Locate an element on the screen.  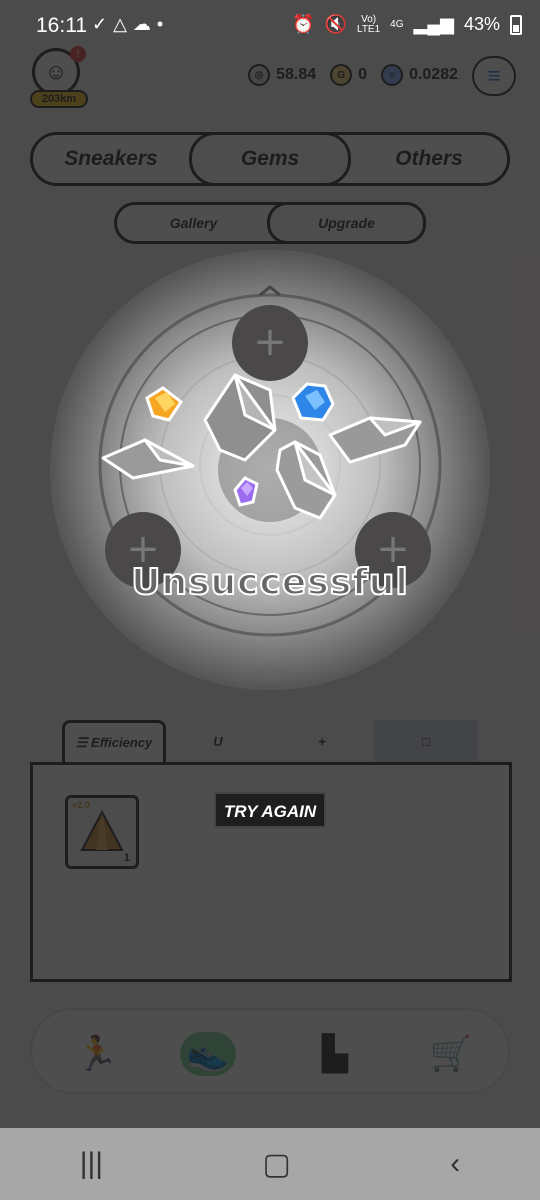
battery-icon is located at coordinates (516, 24).